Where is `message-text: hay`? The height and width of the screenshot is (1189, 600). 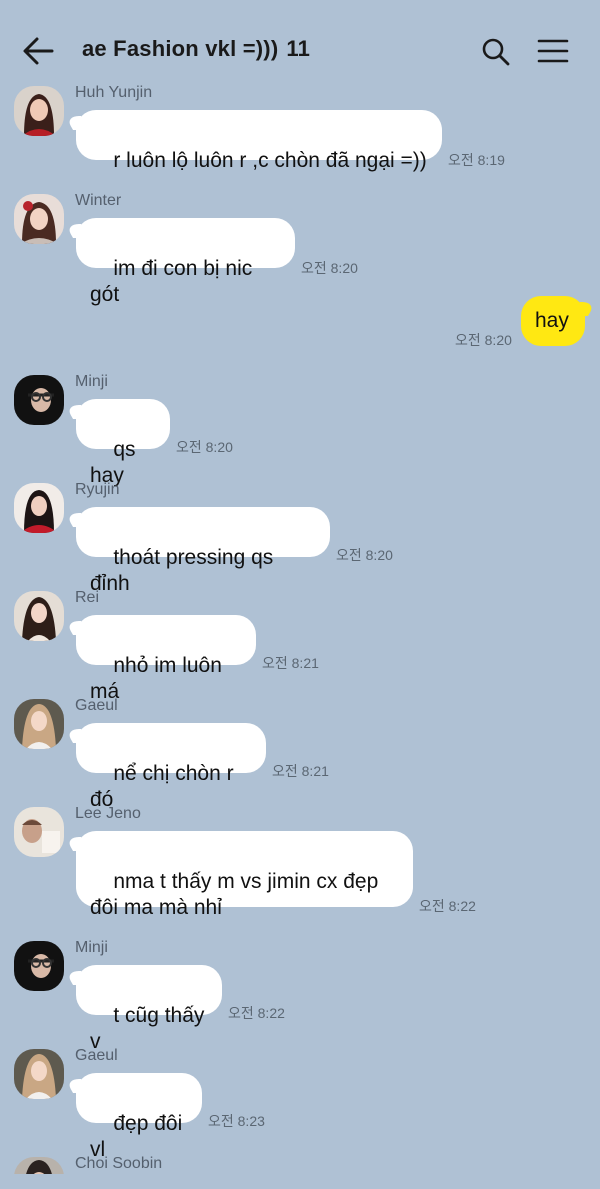
message-text: hay is located at coordinates (552, 320).